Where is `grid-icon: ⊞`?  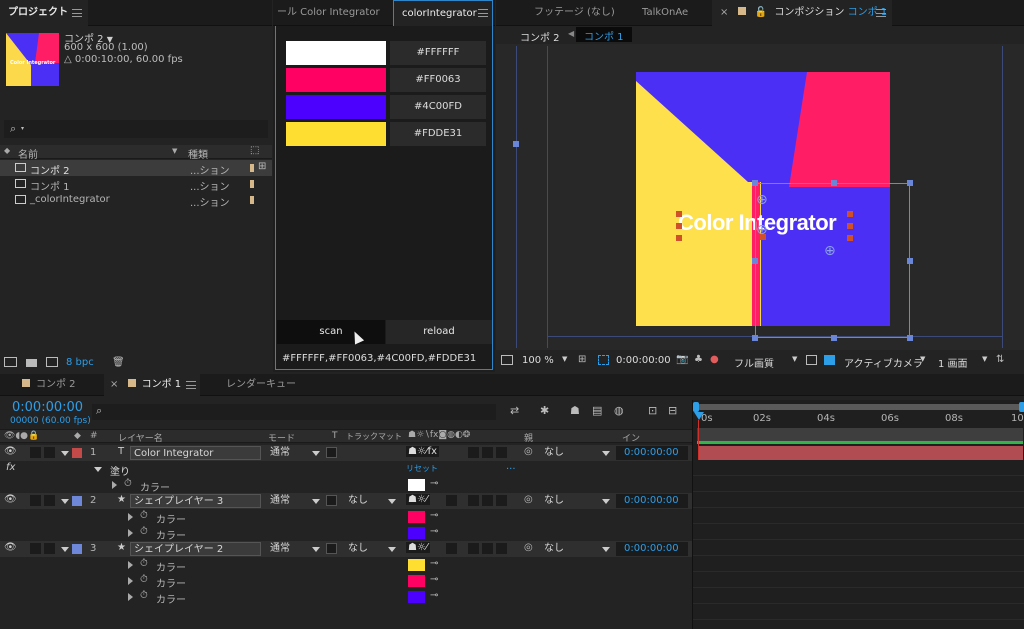
grid-icon: ⊞ is located at coordinates (582, 359).